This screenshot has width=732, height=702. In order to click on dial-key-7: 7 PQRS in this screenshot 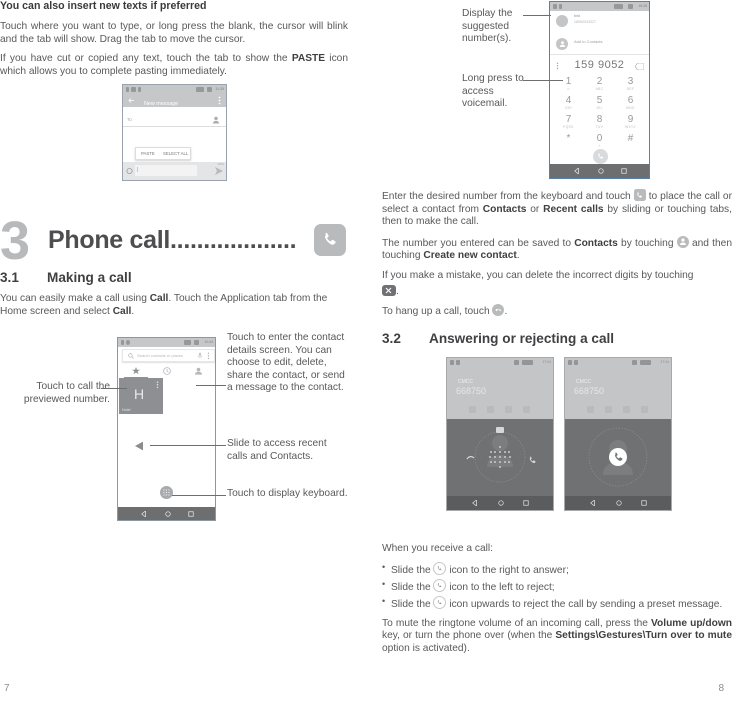, I will do `click(568, 121)`.